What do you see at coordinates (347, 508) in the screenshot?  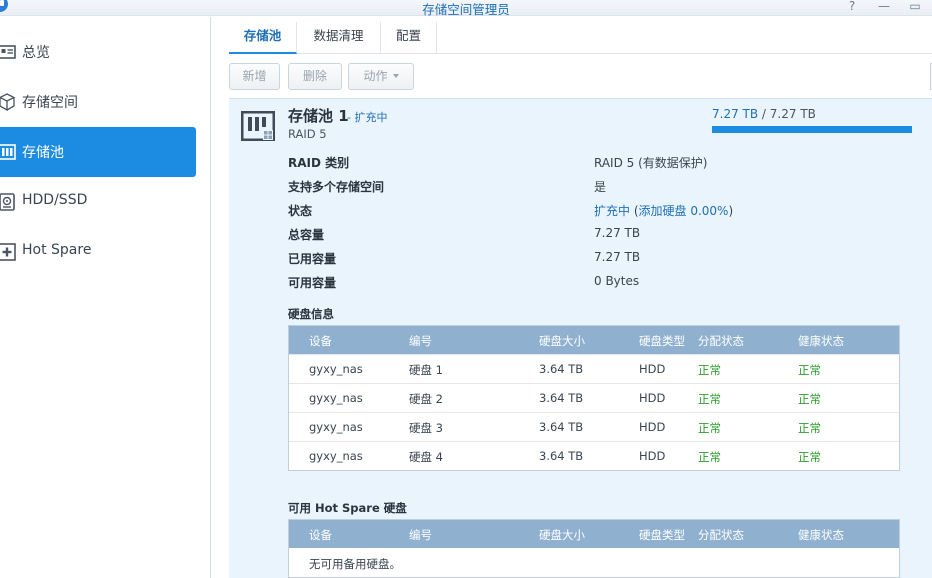 I see `hot-spare-title: 可用 Hot Spare 硬盘` at bounding box center [347, 508].